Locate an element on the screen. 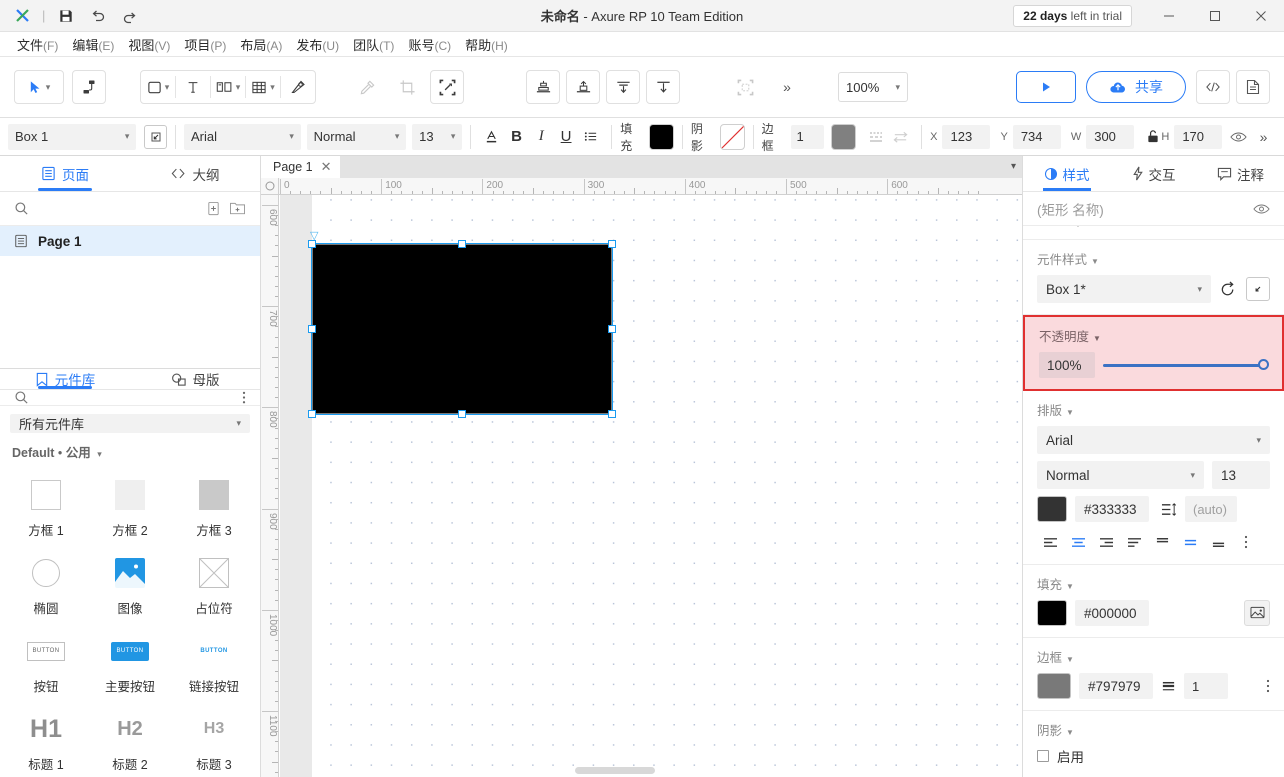 This screenshot has width=1284, height=777. visibility-eye-icon is located at coordinates (1261, 209).